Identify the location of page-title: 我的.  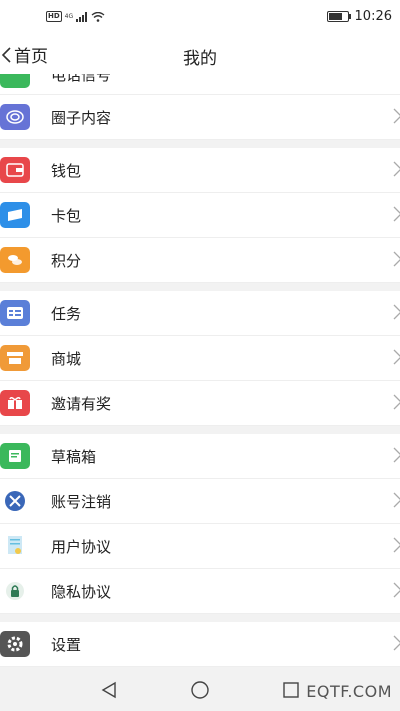
(200, 59).